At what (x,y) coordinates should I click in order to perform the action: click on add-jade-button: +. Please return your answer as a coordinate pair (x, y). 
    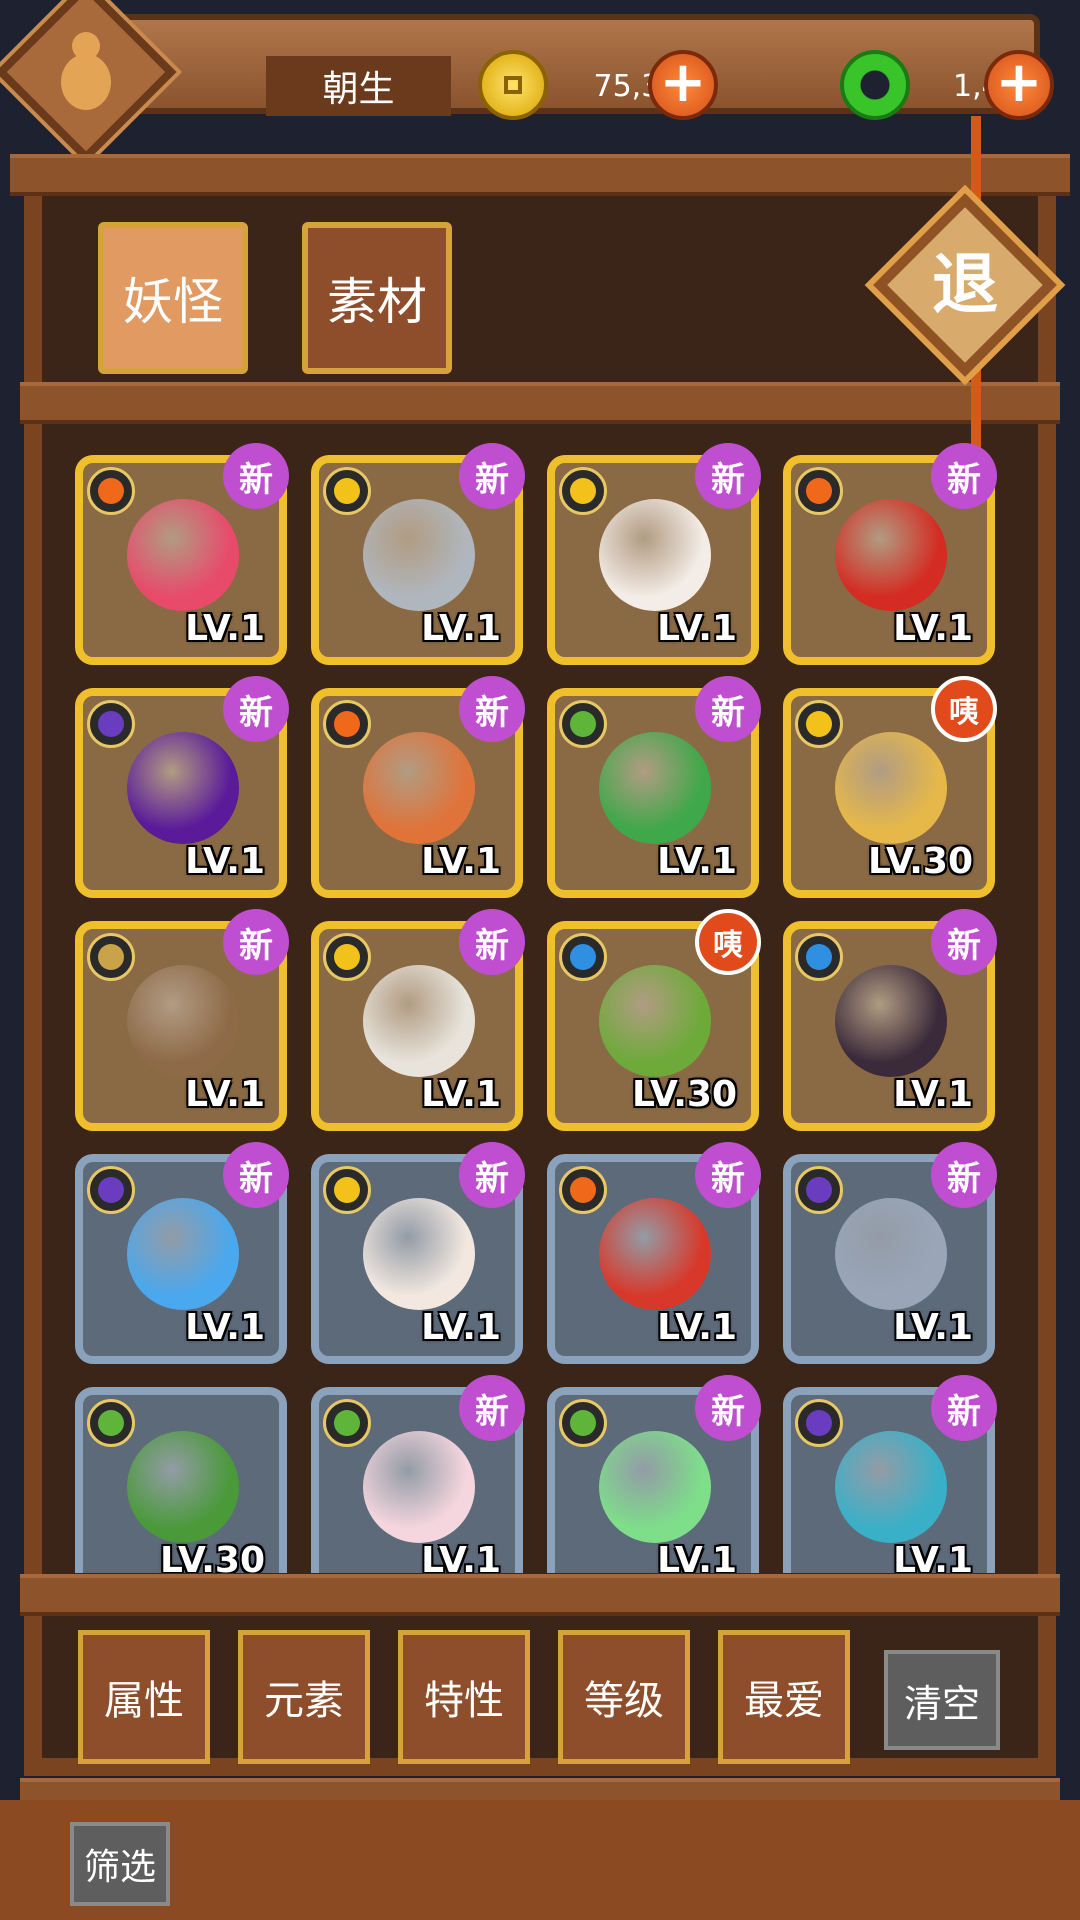
    Looking at the image, I should click on (1019, 85).